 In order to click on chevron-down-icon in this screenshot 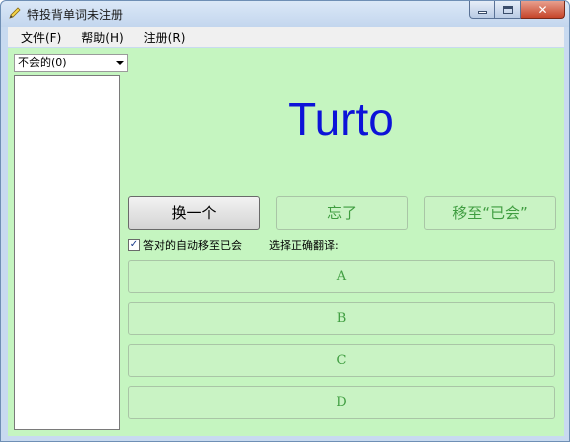, I will do `click(120, 63)`.